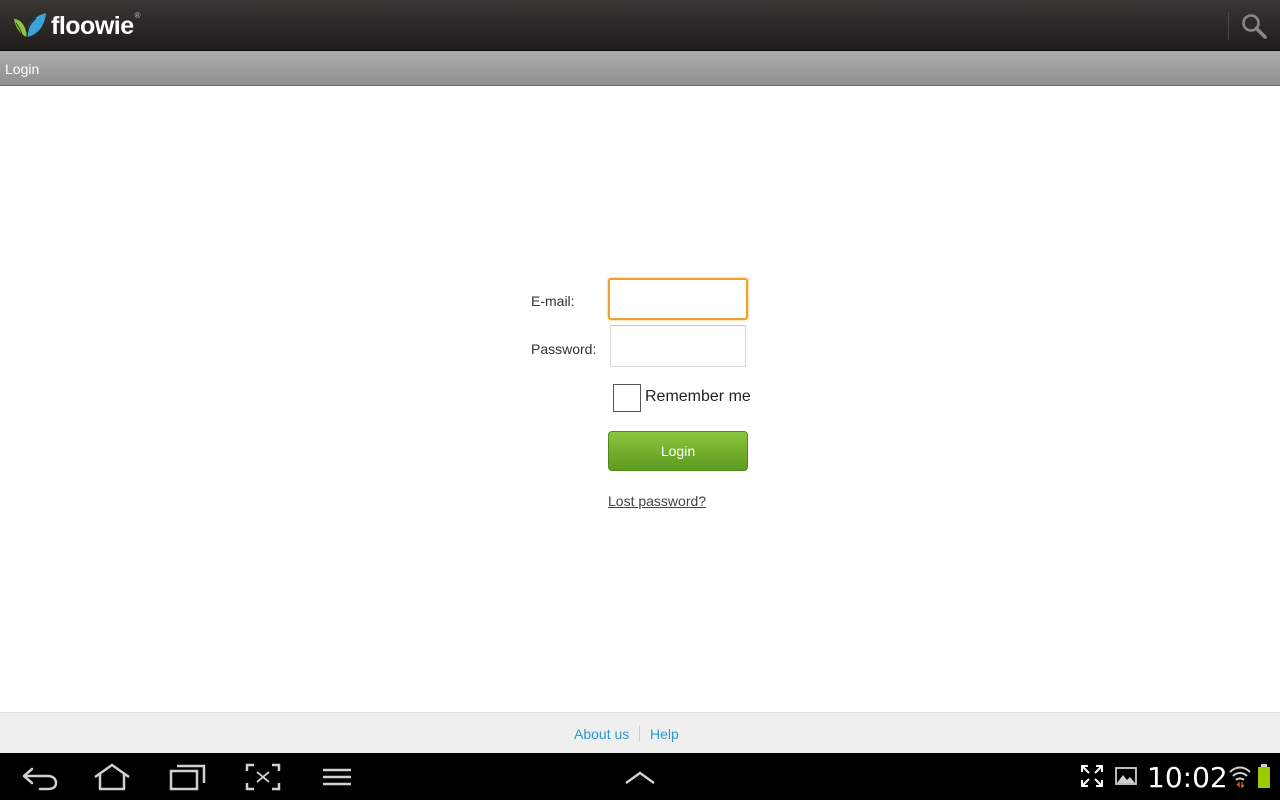 This screenshot has width=1280, height=800. Describe the element at coordinates (627, 398) in the screenshot. I see `remember-me-checkbox` at that location.